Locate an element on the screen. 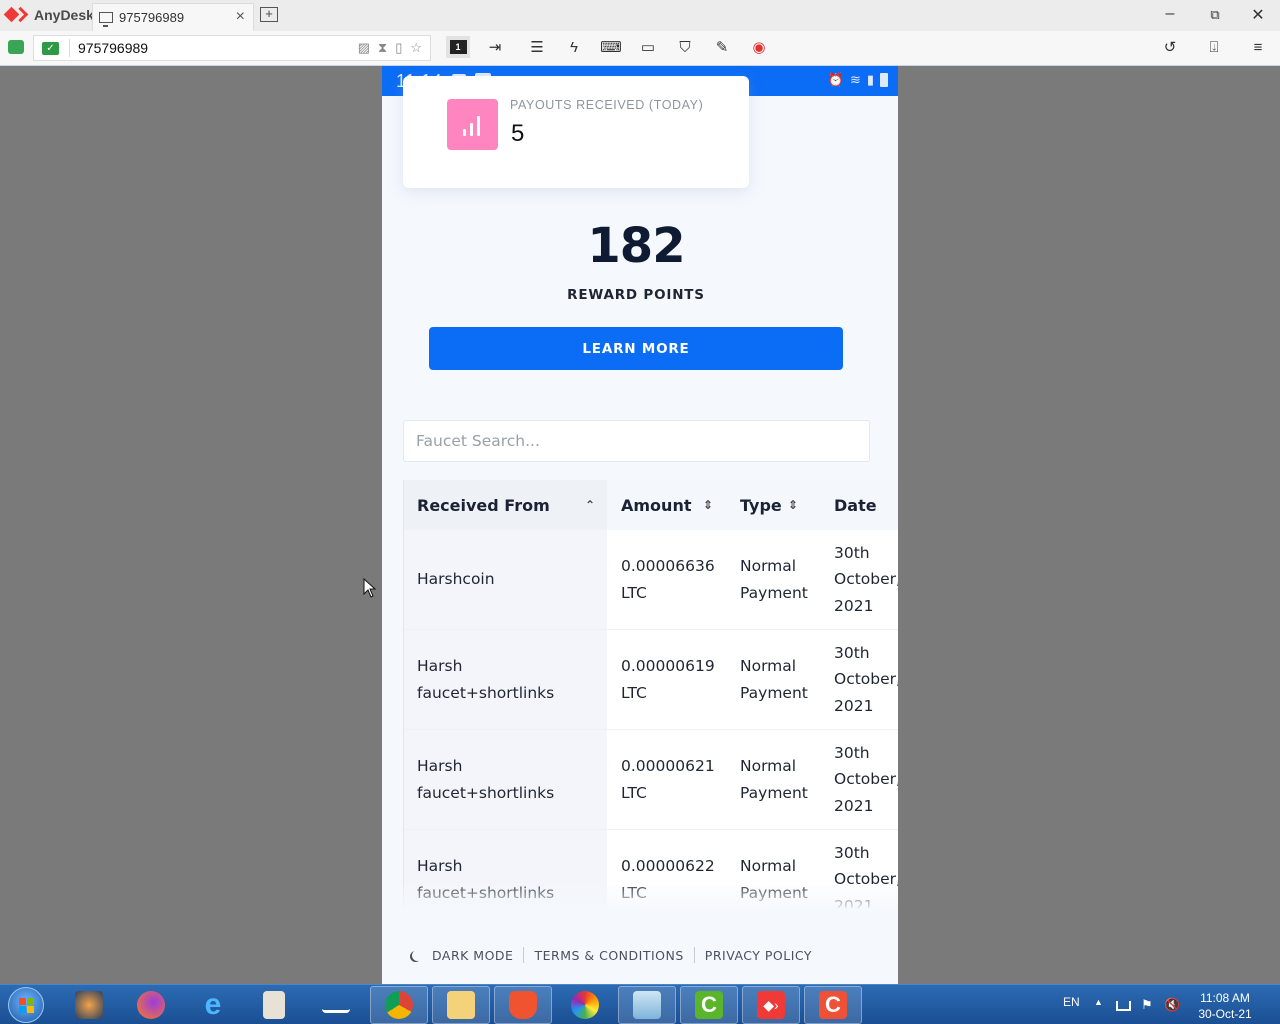  column-amount: Amount ⇕ is located at coordinates (666, 505).